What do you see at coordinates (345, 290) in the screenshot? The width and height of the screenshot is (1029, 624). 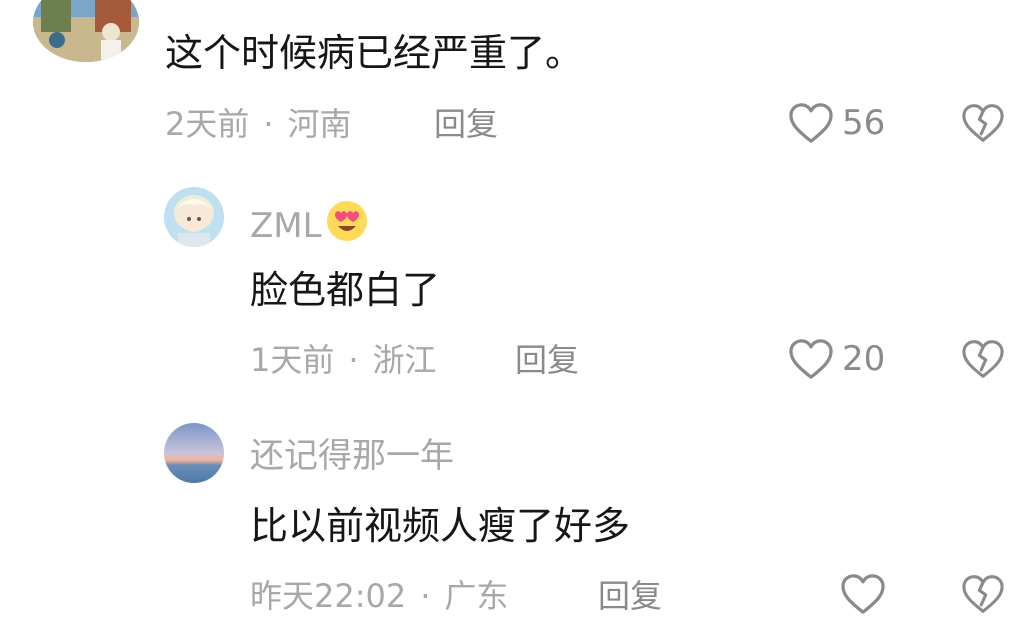 I see `comment-text: 脸色都白了` at bounding box center [345, 290].